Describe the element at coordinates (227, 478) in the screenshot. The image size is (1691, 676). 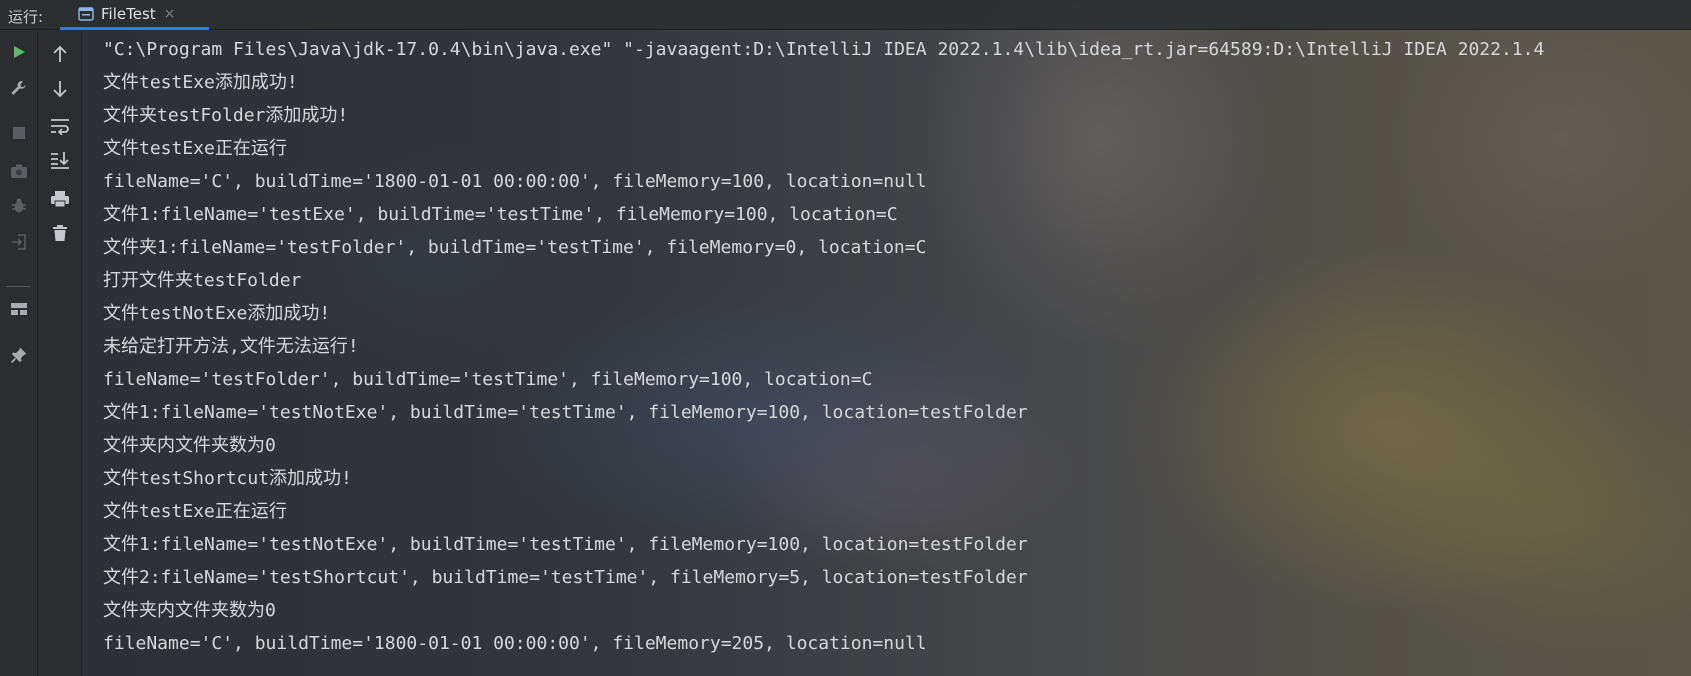
I see `console-line: 文件testShortcut添加成功!` at that location.